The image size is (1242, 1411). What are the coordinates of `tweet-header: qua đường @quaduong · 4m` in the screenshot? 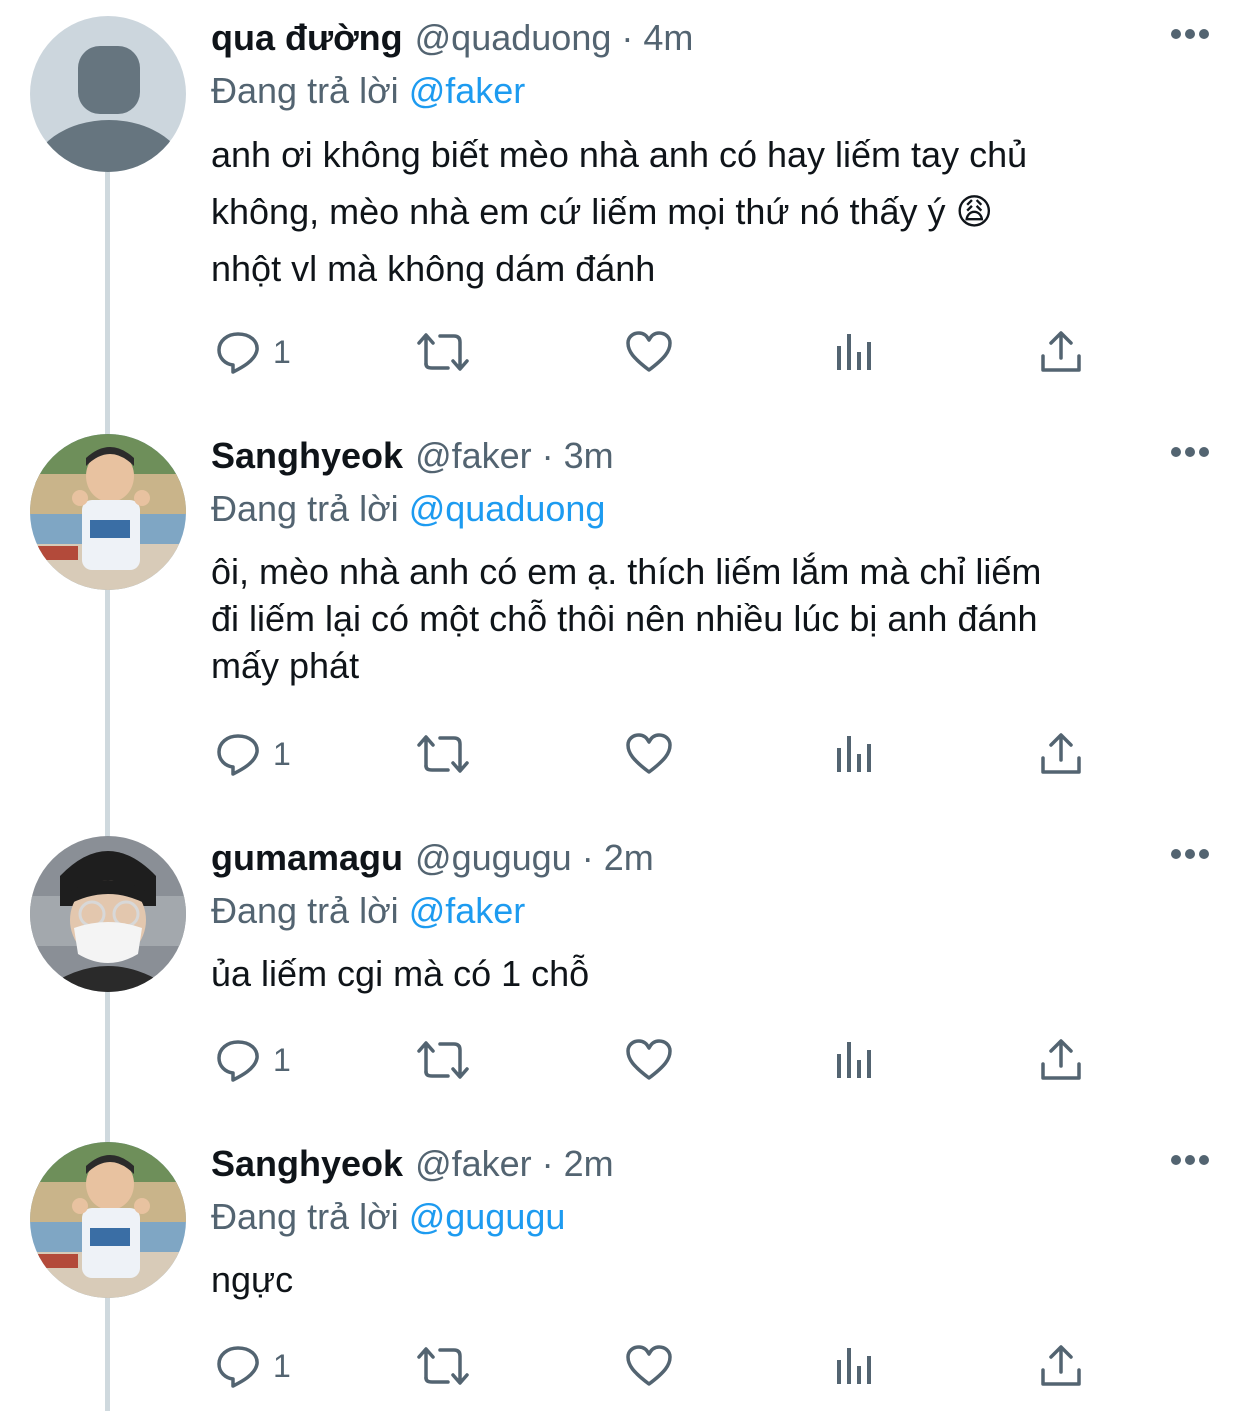 It's located at (706, 38).